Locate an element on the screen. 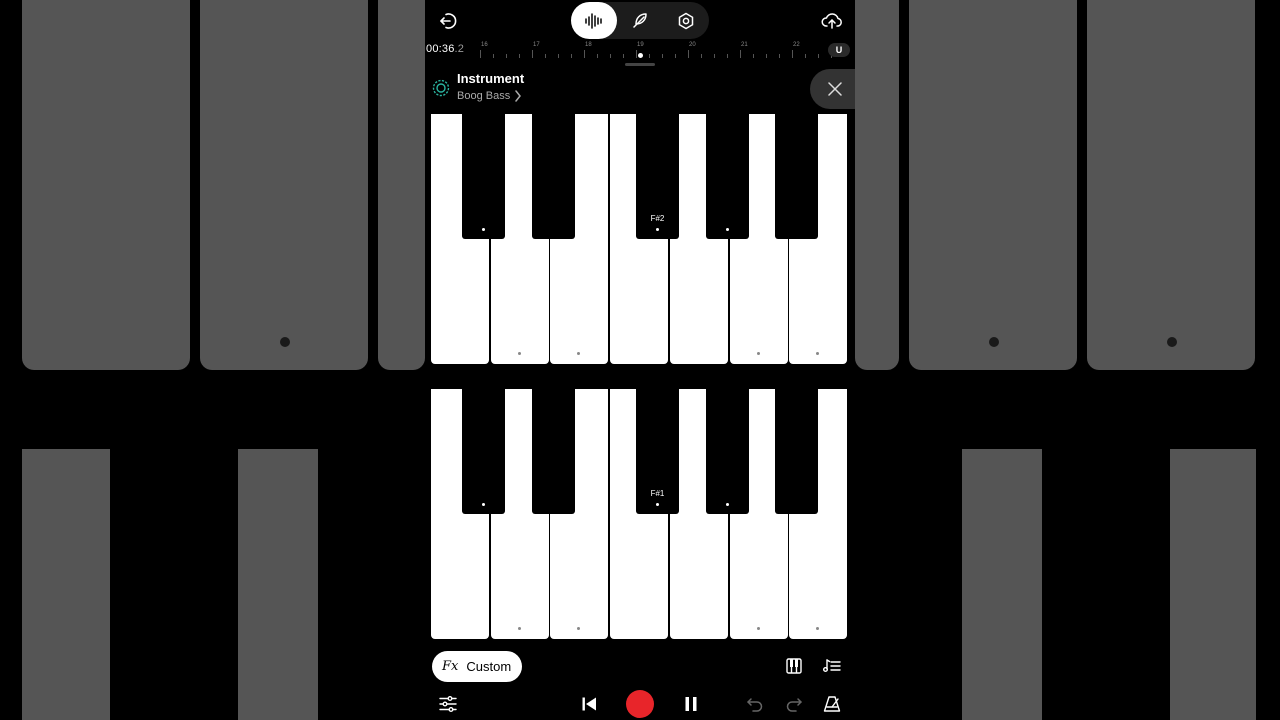 This screenshot has width=1280, height=720. gear-ring-icon is located at coordinates (441, 88).